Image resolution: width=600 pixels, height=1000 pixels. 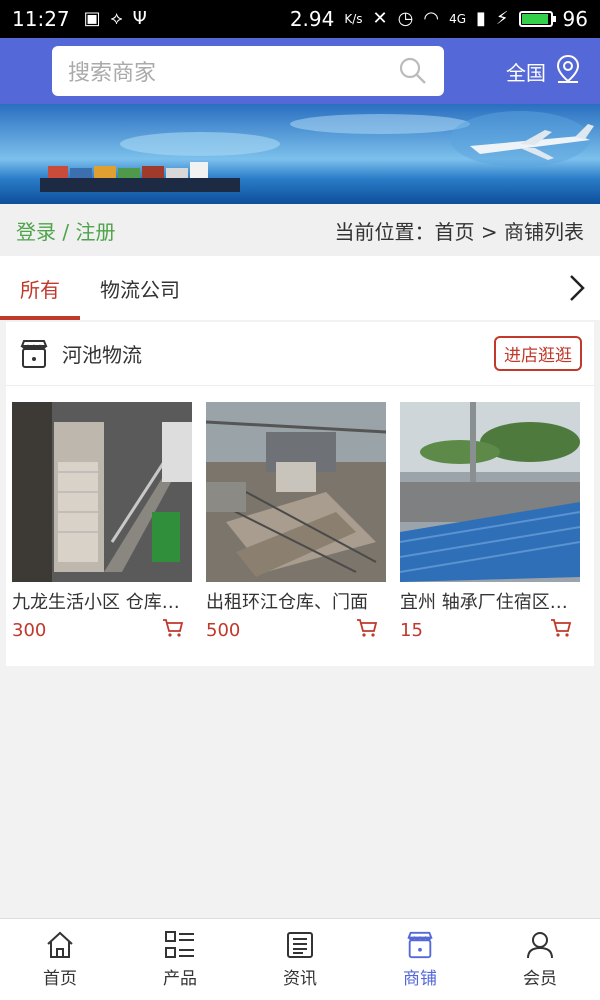 What do you see at coordinates (540, 945) in the screenshot?
I see `user-icon` at bounding box center [540, 945].